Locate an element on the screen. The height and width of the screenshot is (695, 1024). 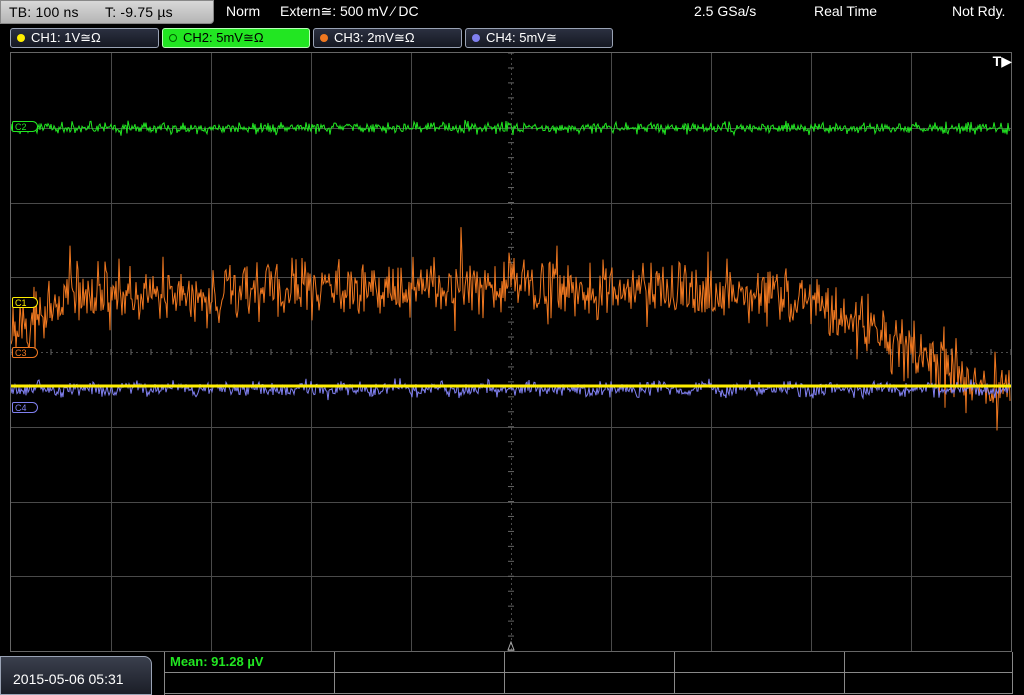
tab-ch3: CH3: 2mV≅Ω is located at coordinates (387, 38).